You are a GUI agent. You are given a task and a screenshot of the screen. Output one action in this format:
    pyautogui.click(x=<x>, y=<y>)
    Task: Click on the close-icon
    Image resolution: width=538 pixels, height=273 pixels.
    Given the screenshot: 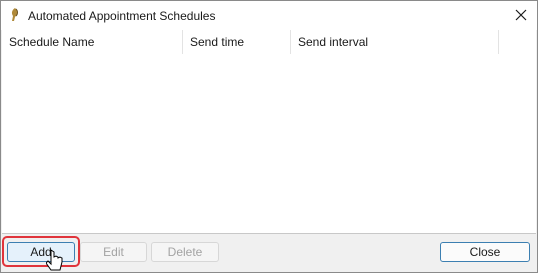 What is the action you would take?
    pyautogui.click(x=521, y=15)
    